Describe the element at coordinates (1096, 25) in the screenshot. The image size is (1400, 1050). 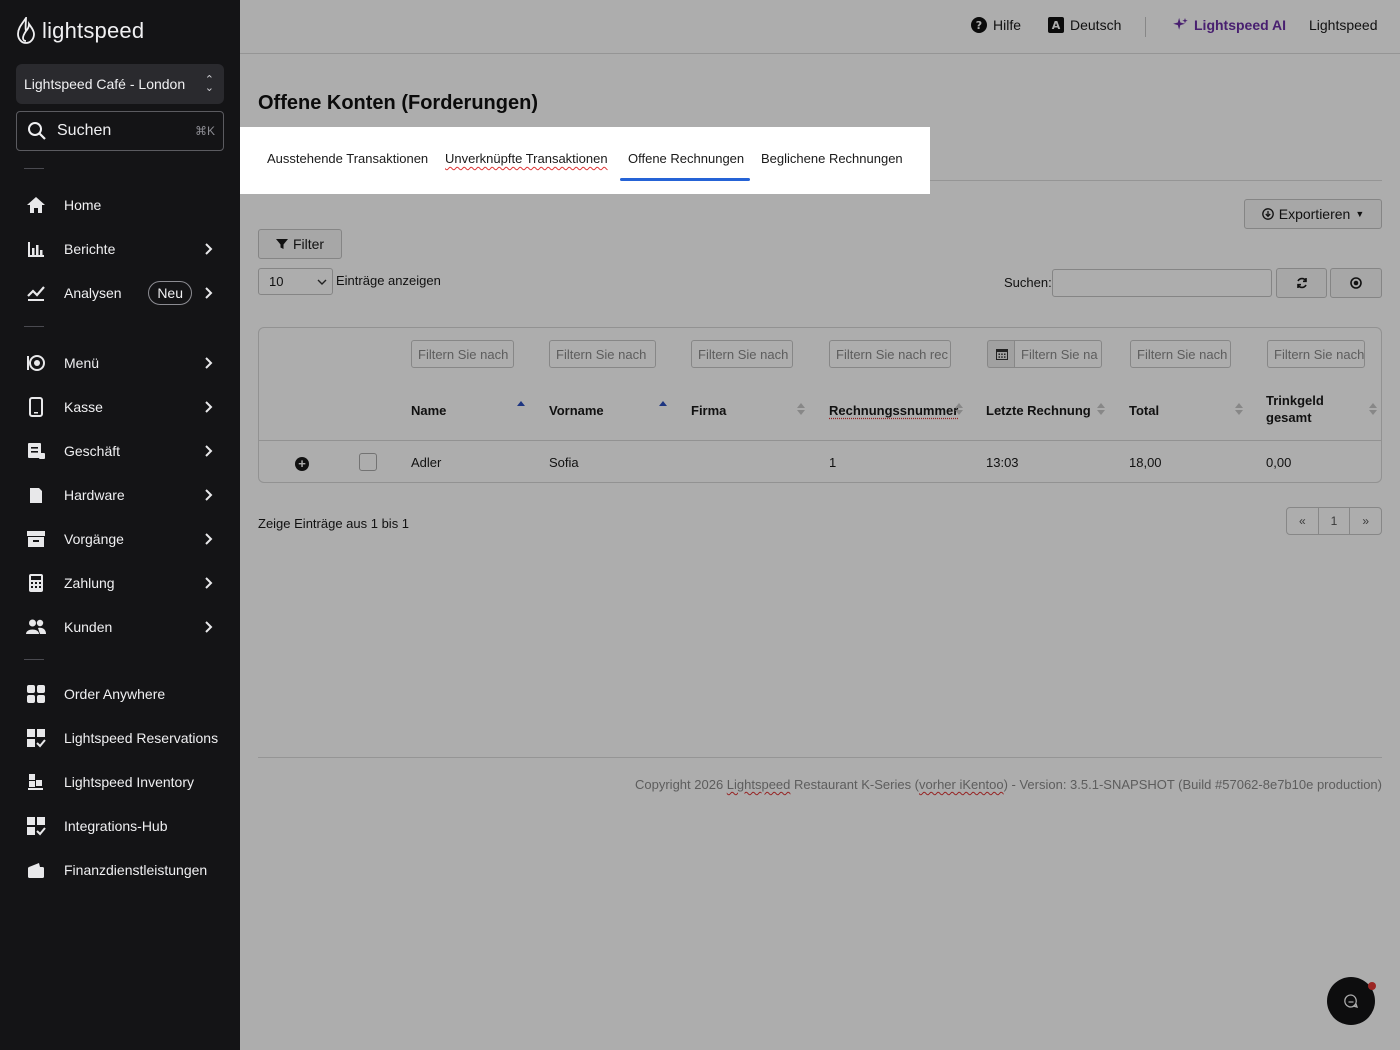
I see `language-label: Deutsch` at that location.